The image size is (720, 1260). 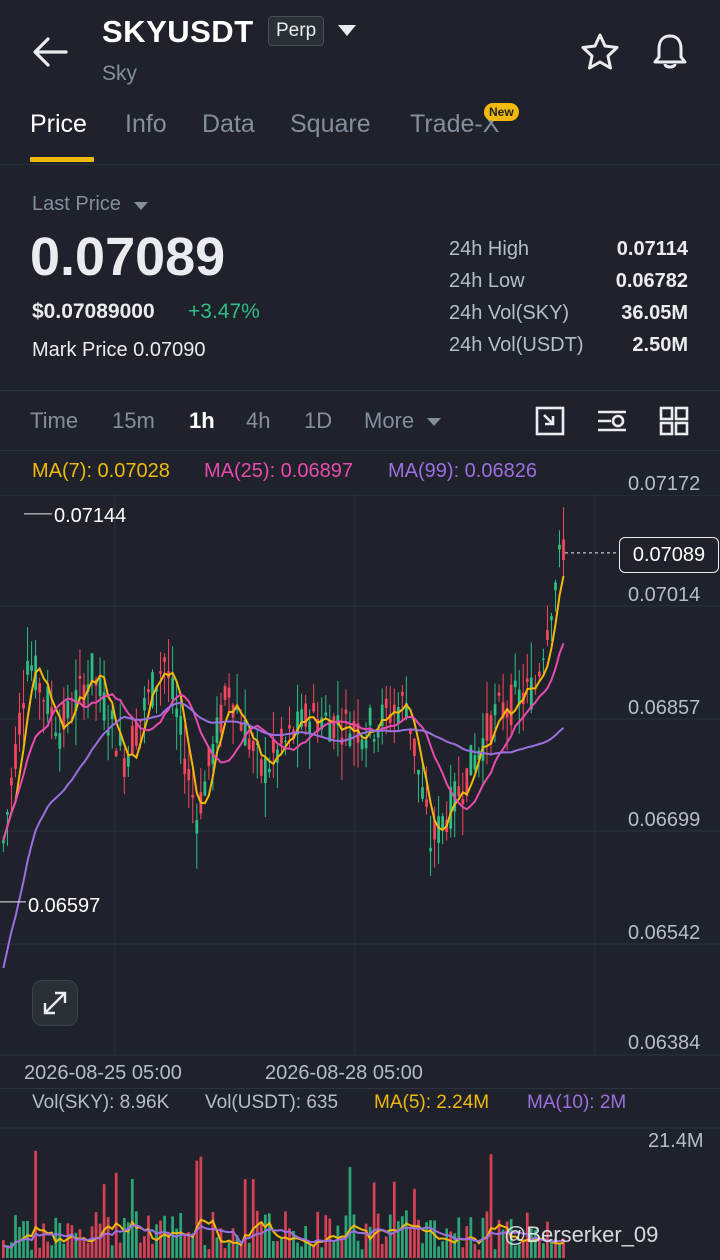 I want to click on settings-sliders-icon, so click(x=612, y=421).